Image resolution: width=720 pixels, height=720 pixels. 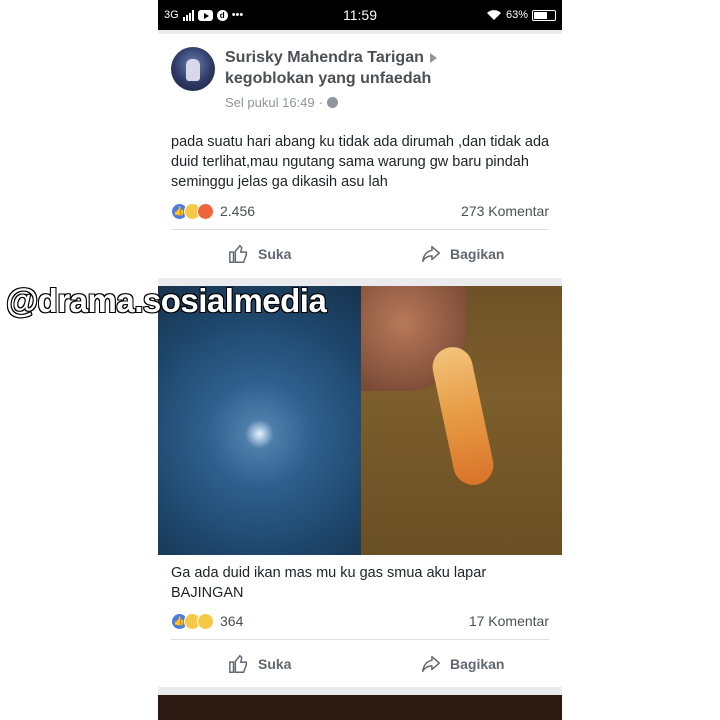 I want to click on fried-fish-image, so click(x=463, y=416).